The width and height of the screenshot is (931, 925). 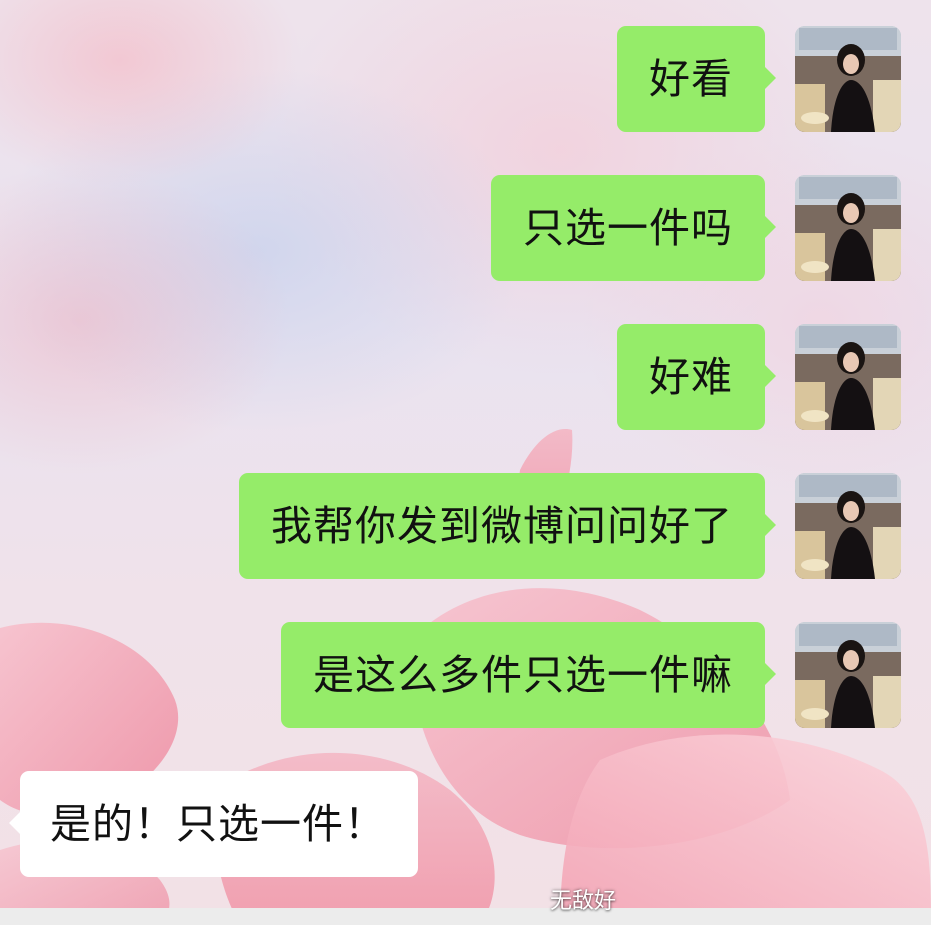 What do you see at coordinates (696, 79) in the screenshot?
I see `outgoing-message-bubble: 好看` at bounding box center [696, 79].